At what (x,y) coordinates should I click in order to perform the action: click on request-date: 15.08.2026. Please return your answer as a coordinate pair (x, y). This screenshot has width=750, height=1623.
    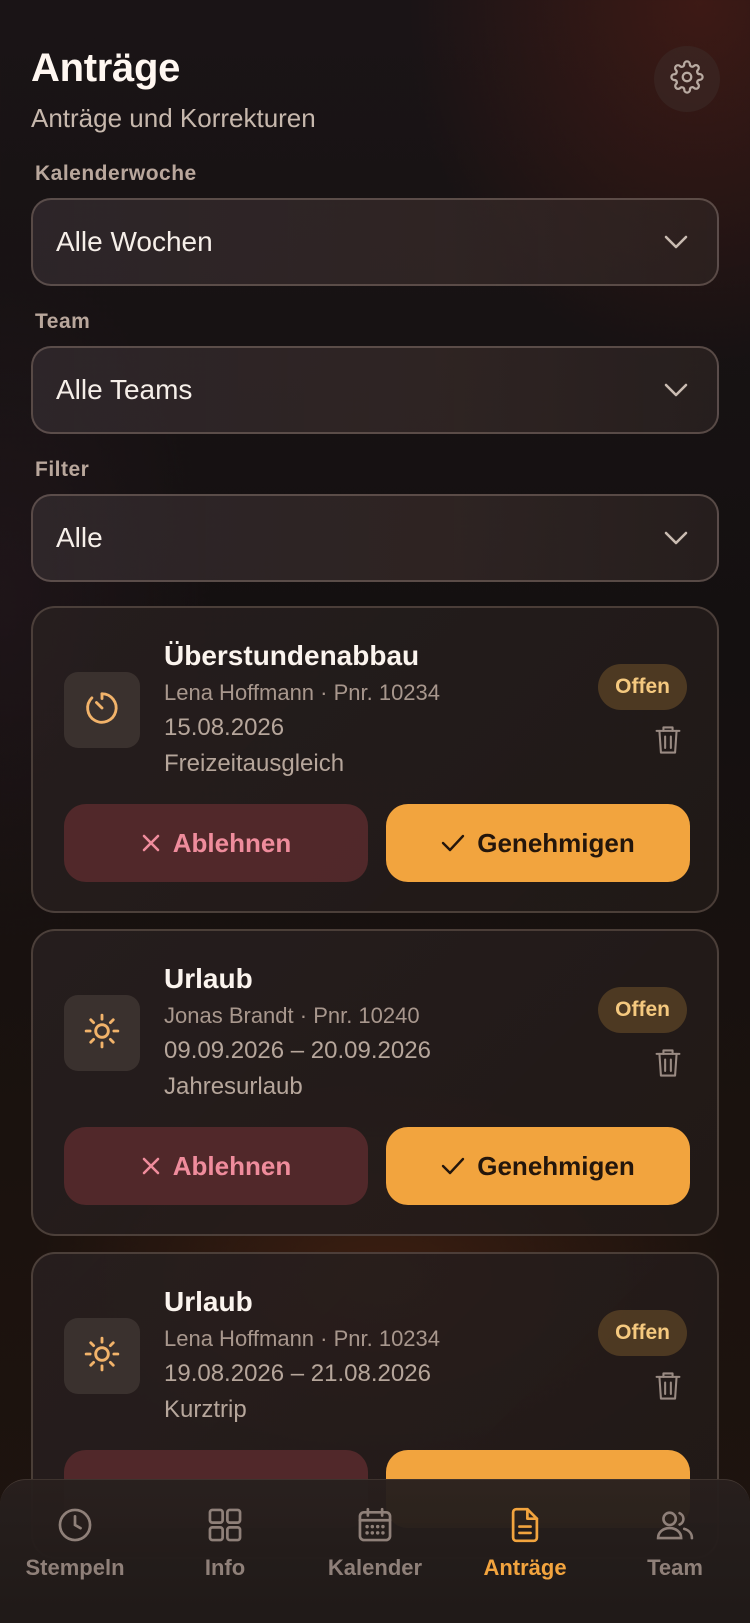
    Looking at the image, I should click on (224, 727).